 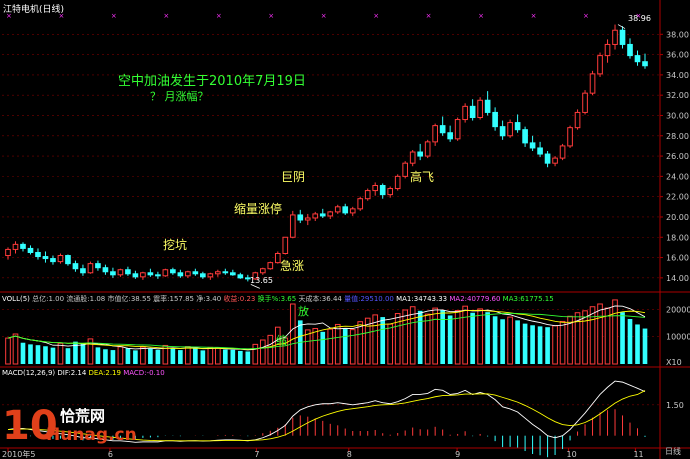 What do you see at coordinates (677, 75) in the screenshot?
I see `price-tick-label: 34.00` at bounding box center [677, 75].